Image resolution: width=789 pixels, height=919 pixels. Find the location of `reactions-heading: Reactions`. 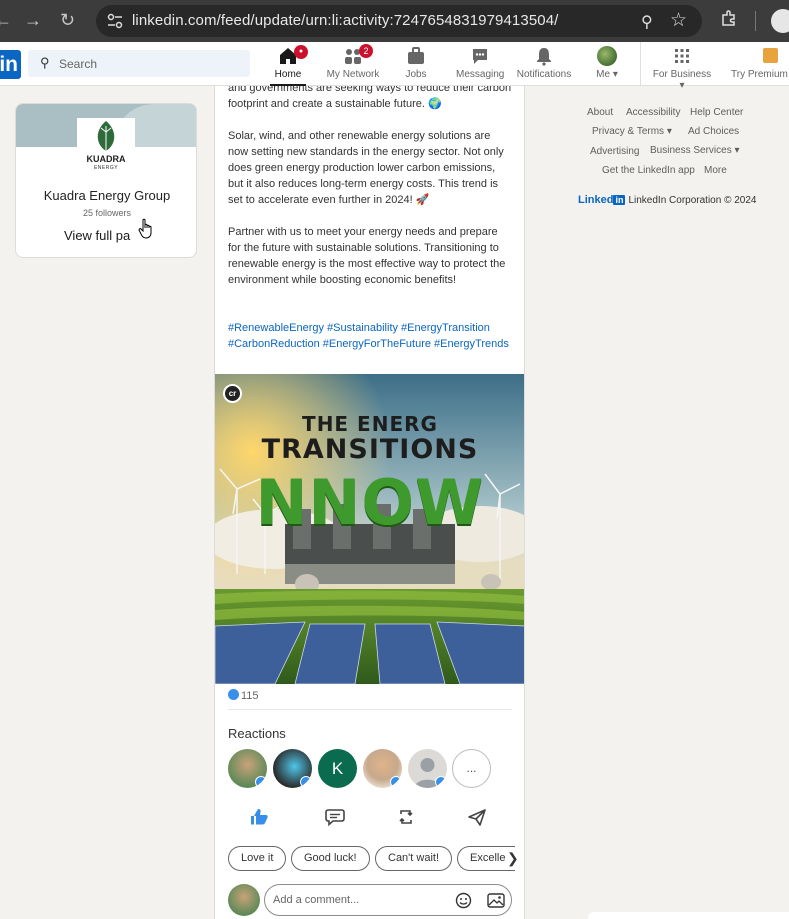

reactions-heading: Reactions is located at coordinates (257, 733).